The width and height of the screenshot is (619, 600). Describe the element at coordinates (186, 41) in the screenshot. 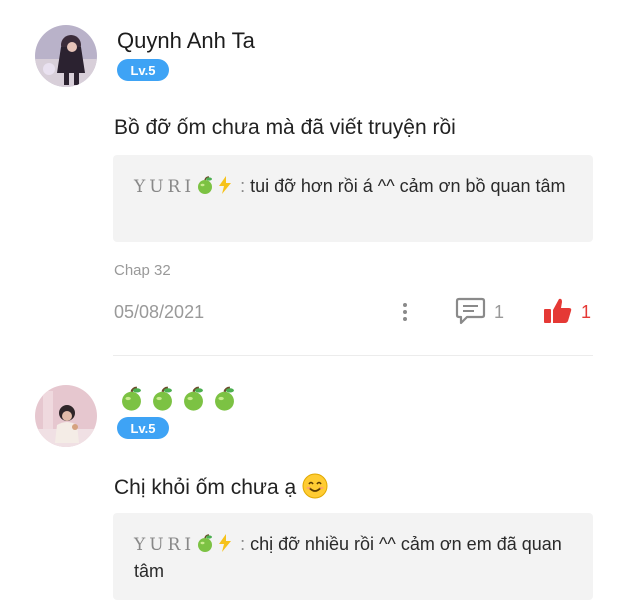

I see `username: Quynh Anh Ta` at that location.